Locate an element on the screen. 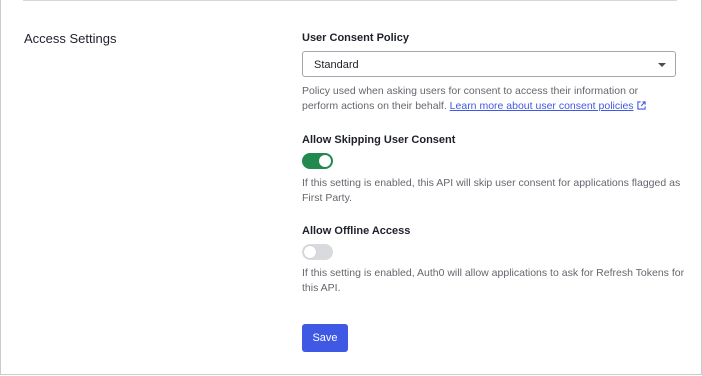 This screenshot has width=702, height=376. section-title: Access Settings is located at coordinates (70, 38).